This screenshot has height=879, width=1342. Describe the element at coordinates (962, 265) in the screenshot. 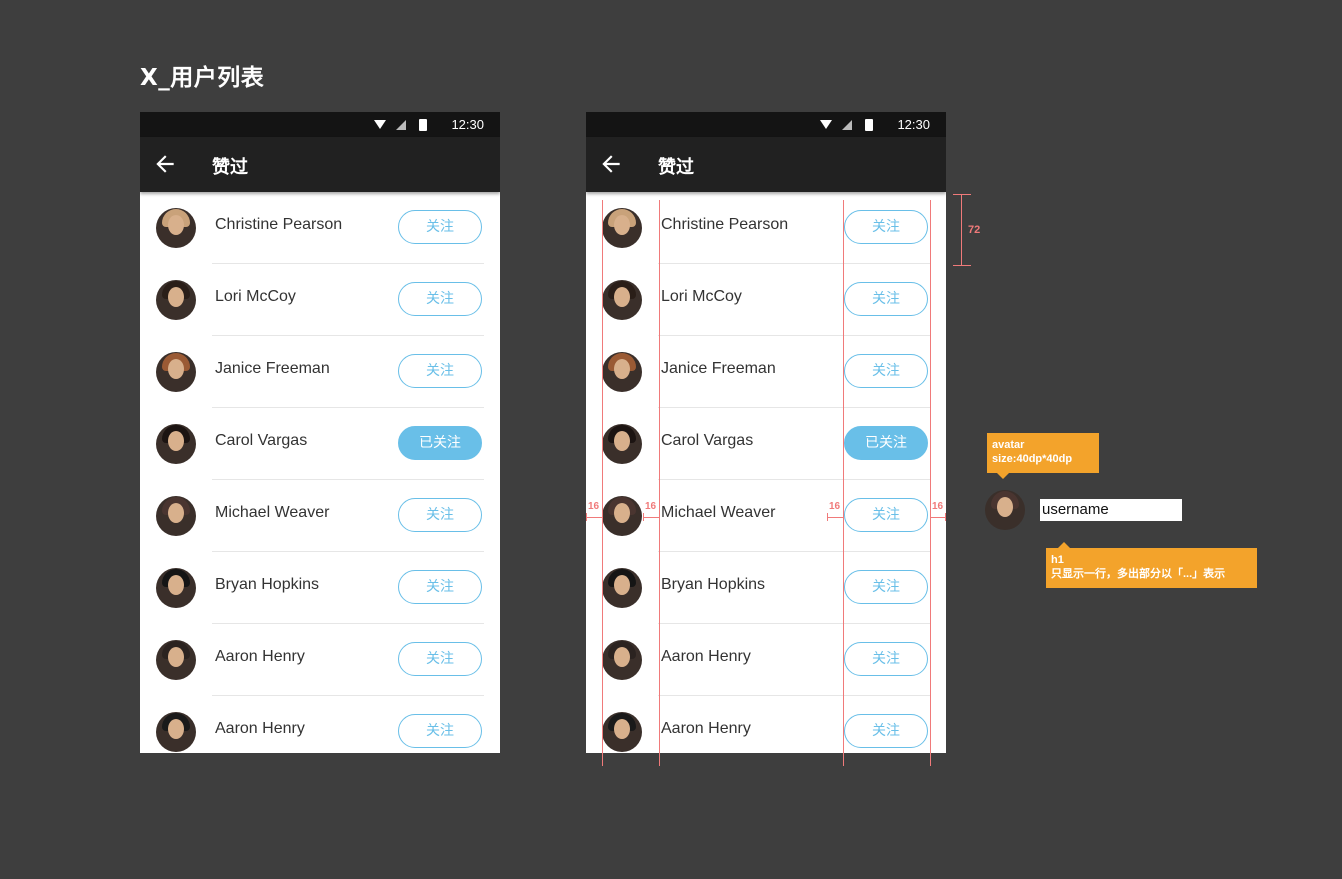

I see `height-marker-bottom` at that location.